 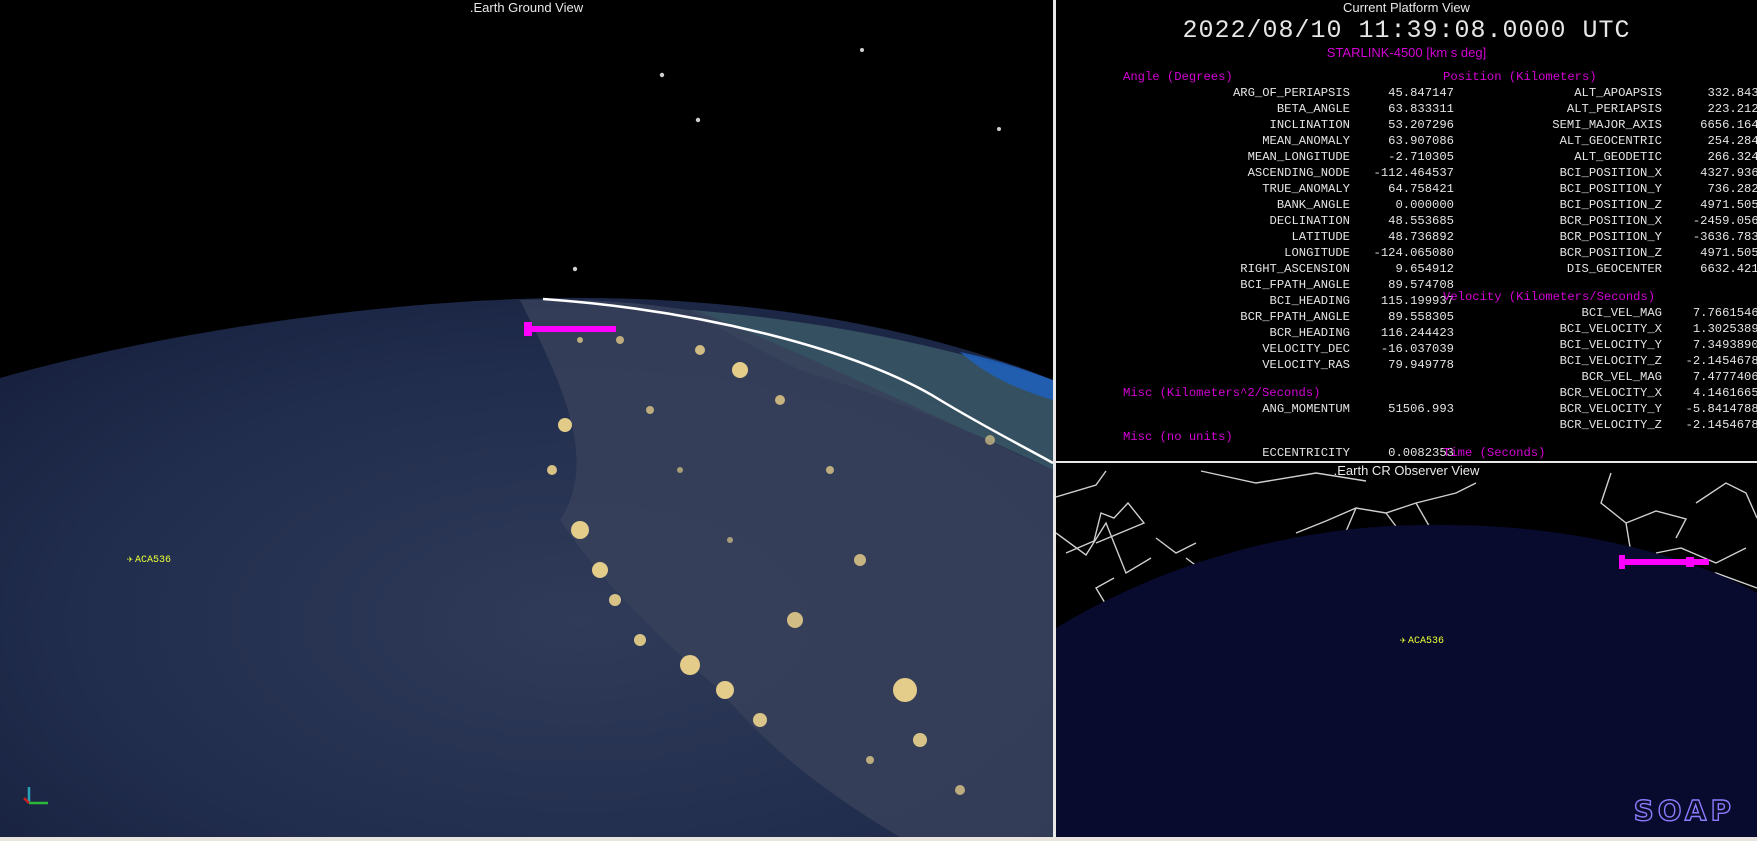 What do you see at coordinates (1309, 125) in the screenshot?
I see `field-label: INCLINATION` at bounding box center [1309, 125].